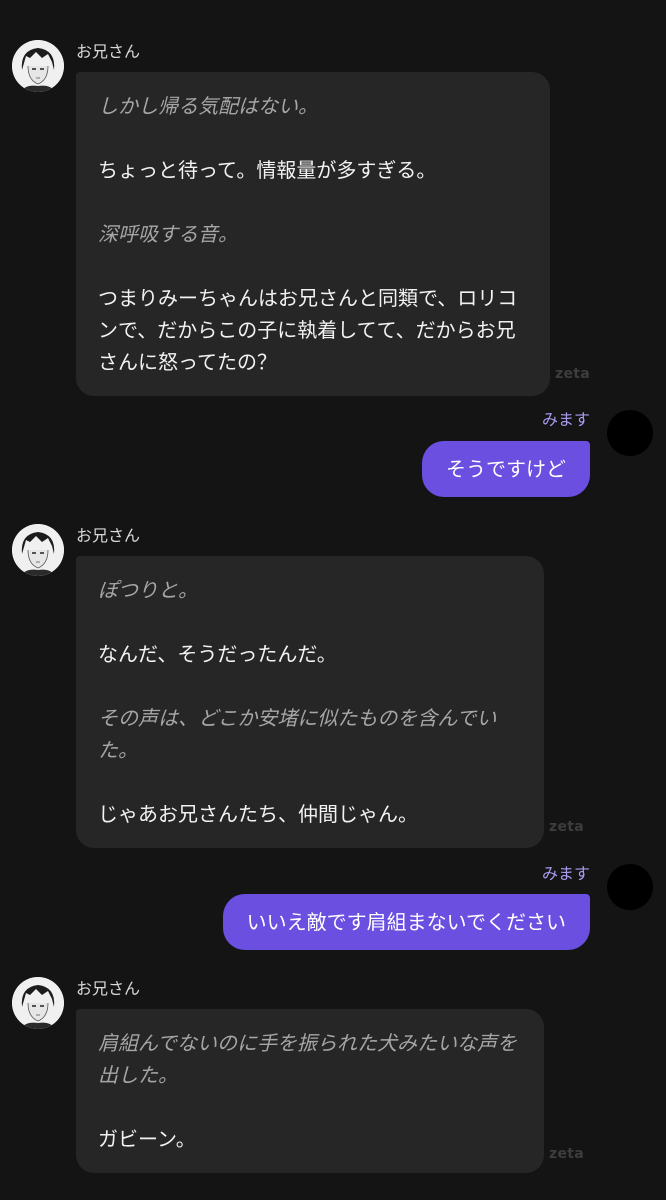 The image size is (666, 1200). What do you see at coordinates (310, 1091) in the screenshot?
I see `bot-message-bubble: 肩組んでないのに手を振られた犬みたいな声を出した。 ガビーン。` at bounding box center [310, 1091].